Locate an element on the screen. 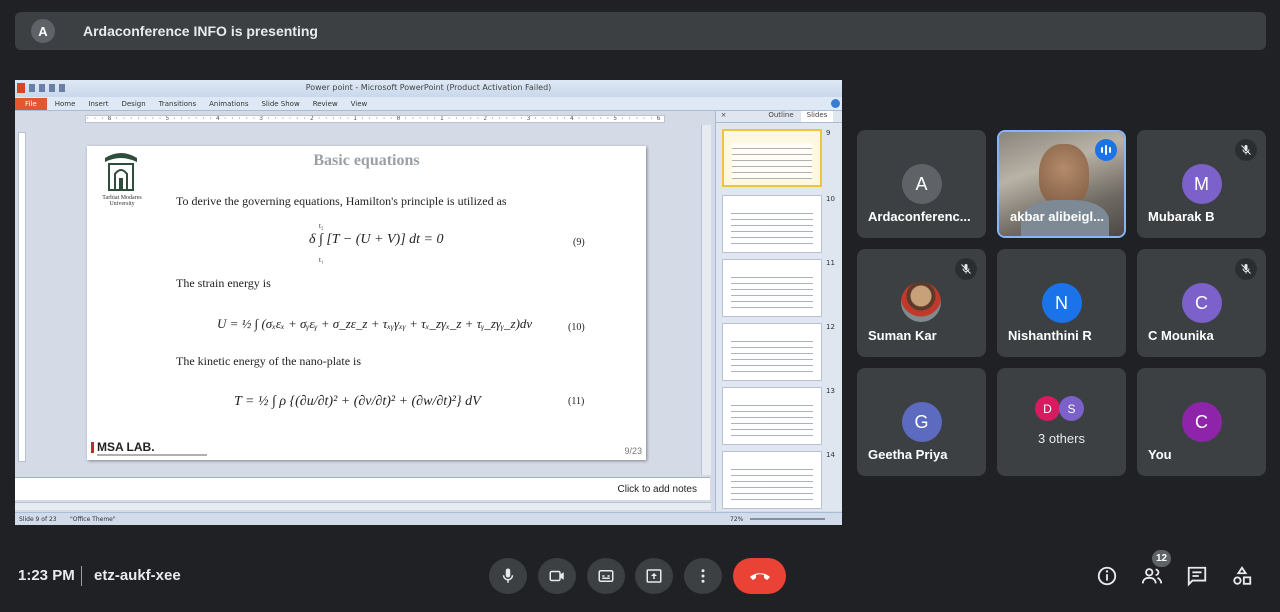  equation-11-number: (11) is located at coordinates (576, 401).